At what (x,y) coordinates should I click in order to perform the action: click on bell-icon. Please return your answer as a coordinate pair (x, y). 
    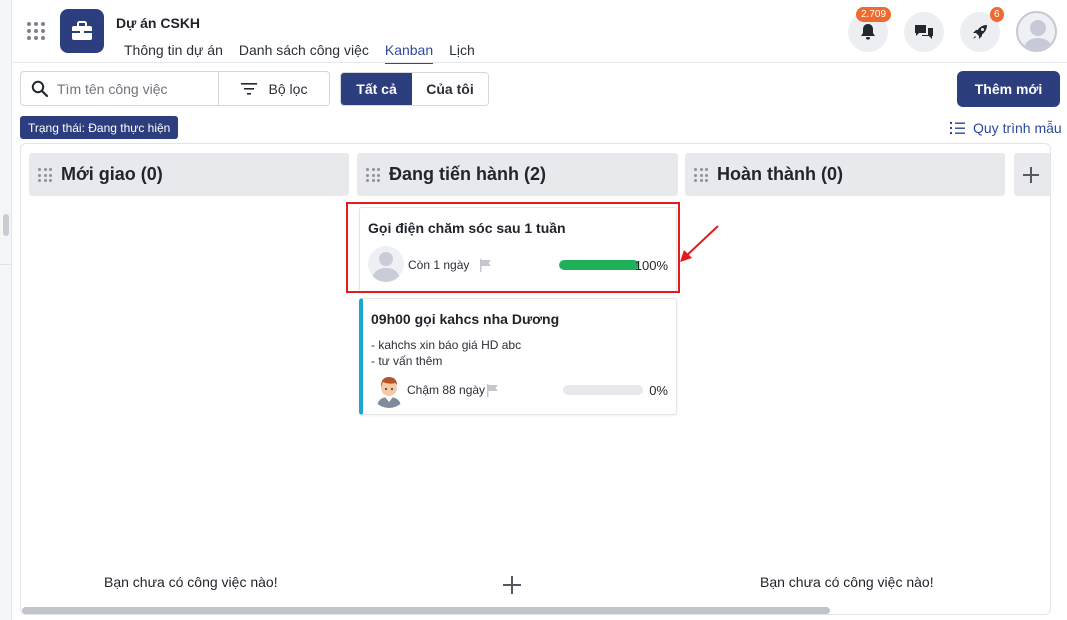
    Looking at the image, I should click on (868, 32).